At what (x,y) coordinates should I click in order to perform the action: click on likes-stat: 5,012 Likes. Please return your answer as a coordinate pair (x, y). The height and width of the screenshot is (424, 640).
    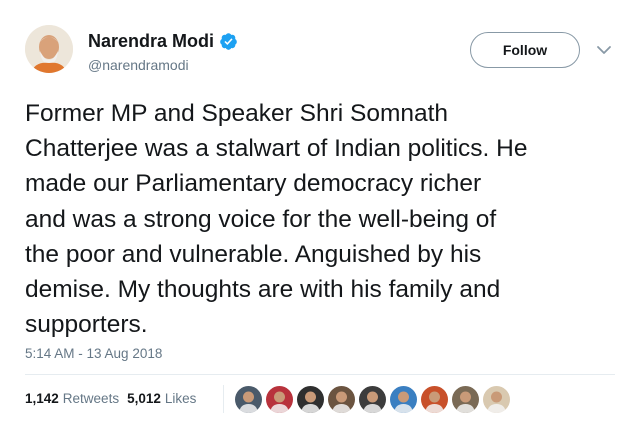
    Looking at the image, I should click on (161, 398).